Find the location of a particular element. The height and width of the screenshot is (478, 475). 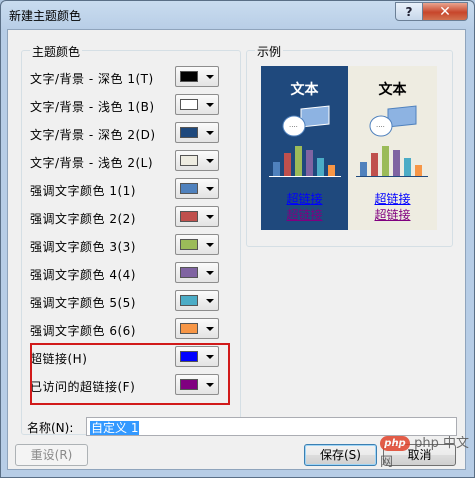

color-row: 强调文字颜色 6(6) is located at coordinates (127, 329).